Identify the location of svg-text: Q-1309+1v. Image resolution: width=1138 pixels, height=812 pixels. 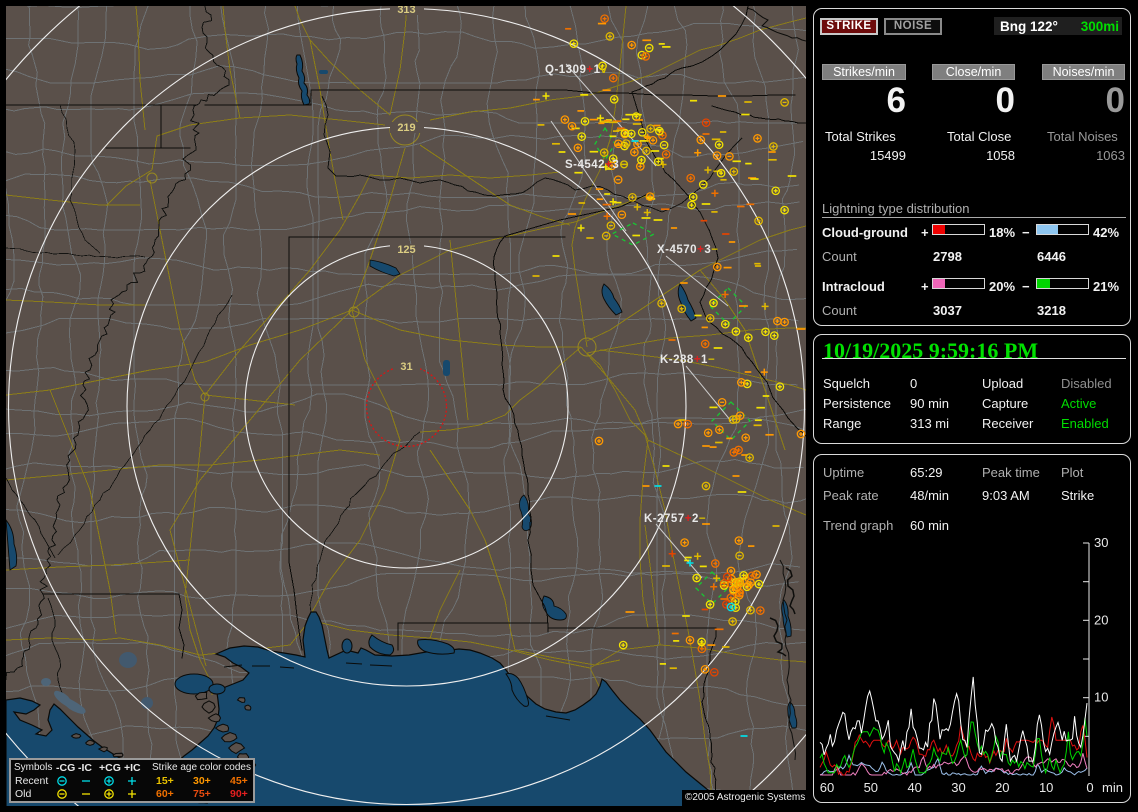
(576, 70).